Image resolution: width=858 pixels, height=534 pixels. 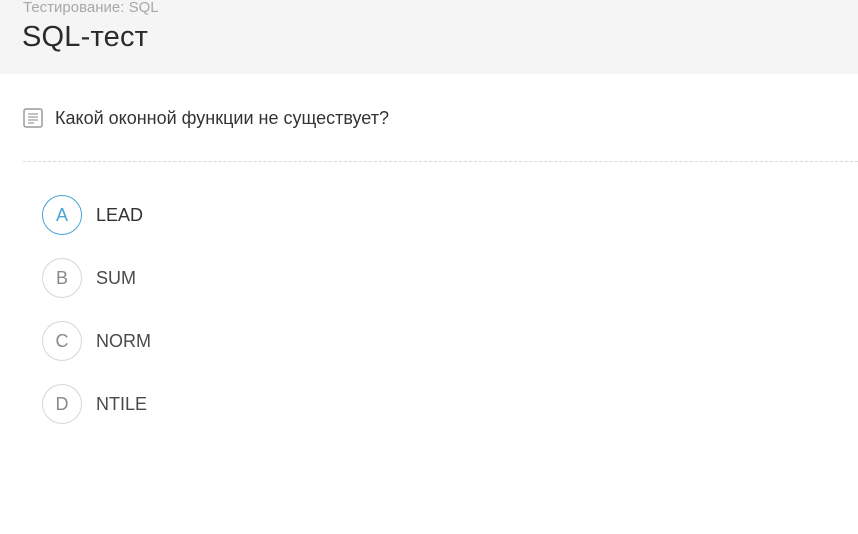 What do you see at coordinates (121, 404) in the screenshot?
I see `option-label: NTILE` at bounding box center [121, 404].